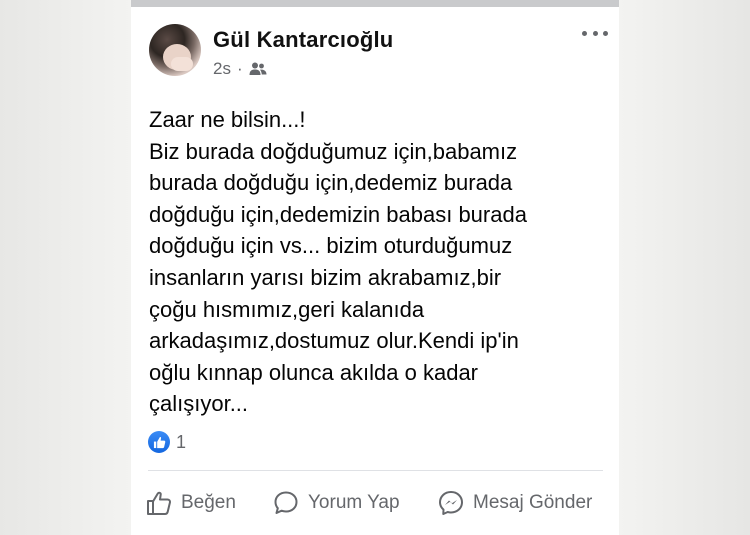  What do you see at coordinates (595, 33) in the screenshot?
I see `more-options-icon` at bounding box center [595, 33].